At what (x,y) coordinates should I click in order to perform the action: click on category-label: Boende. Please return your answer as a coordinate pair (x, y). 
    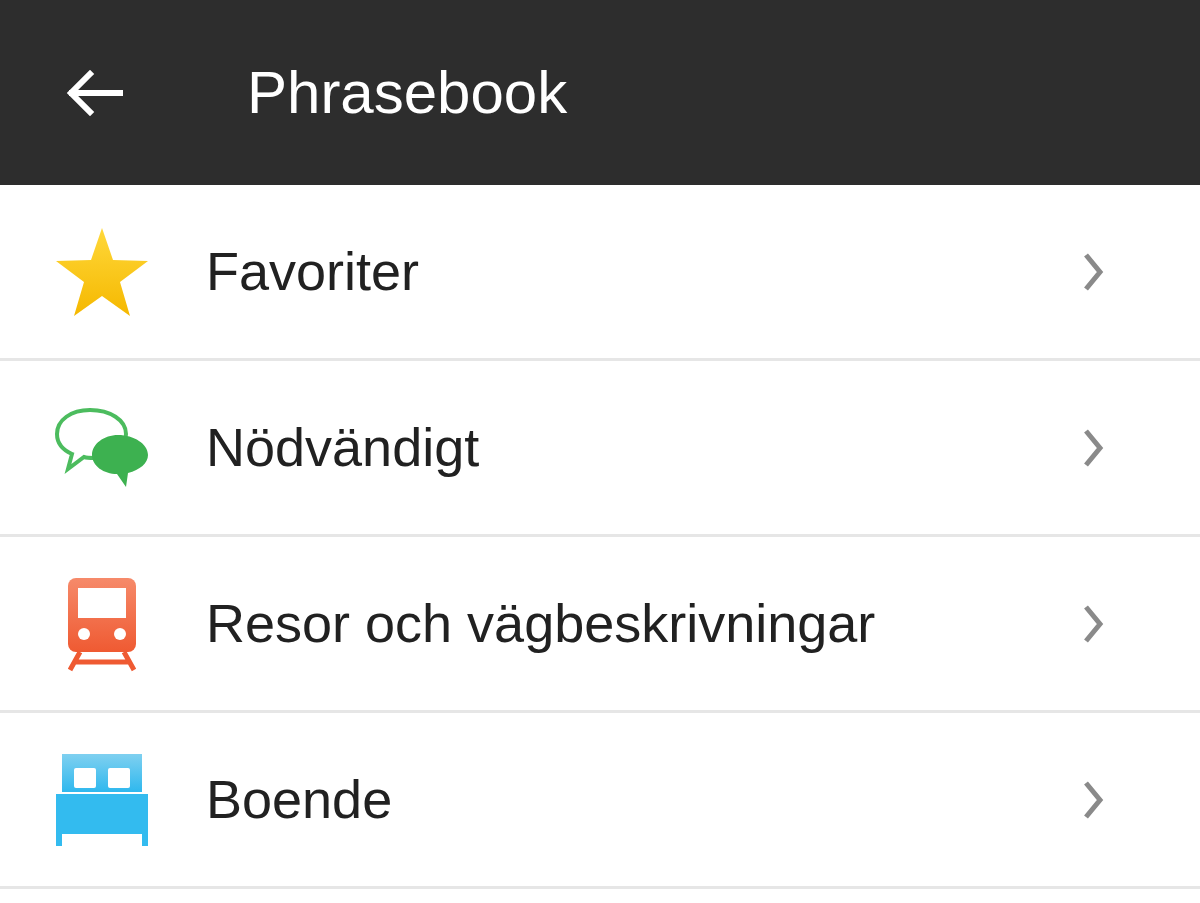
    Looking at the image, I should click on (300, 799).